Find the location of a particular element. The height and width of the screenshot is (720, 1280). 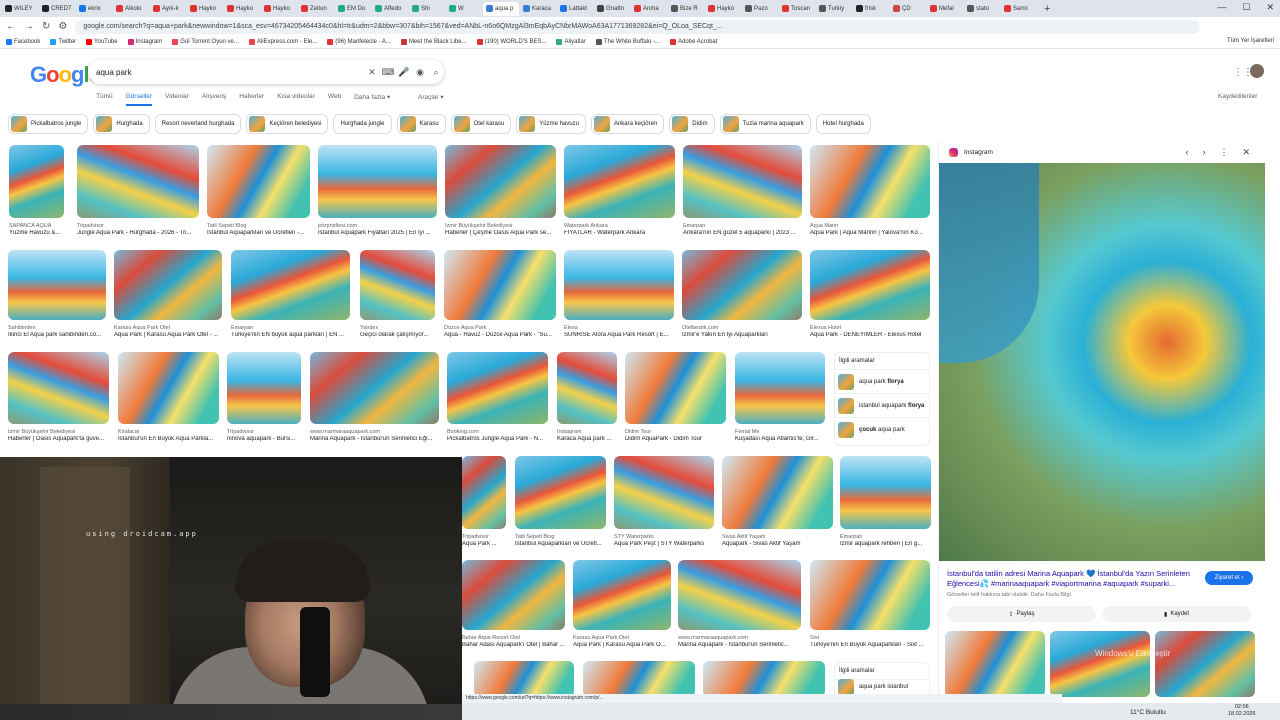

search-input: aqua park is located at coordinates (230, 72).